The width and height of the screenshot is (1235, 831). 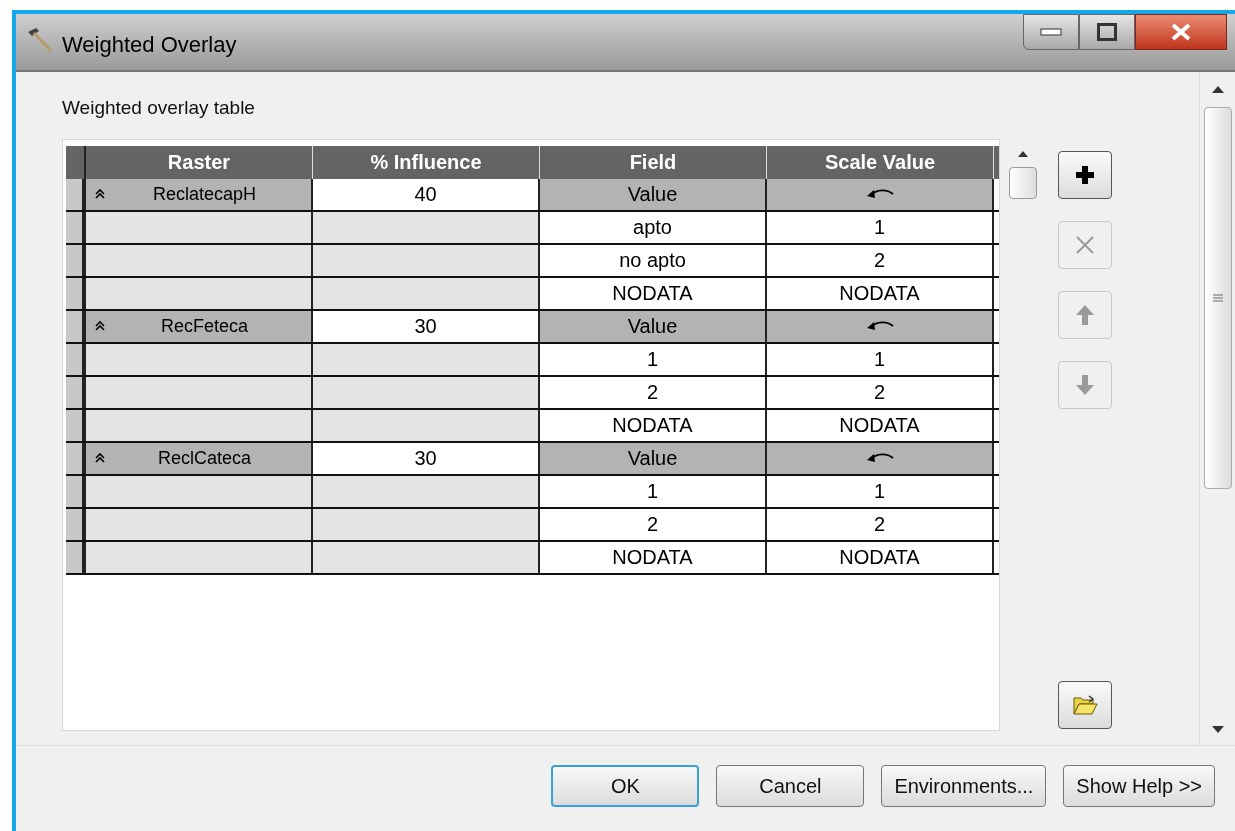 I want to click on plus-icon, so click(x=1085, y=174).